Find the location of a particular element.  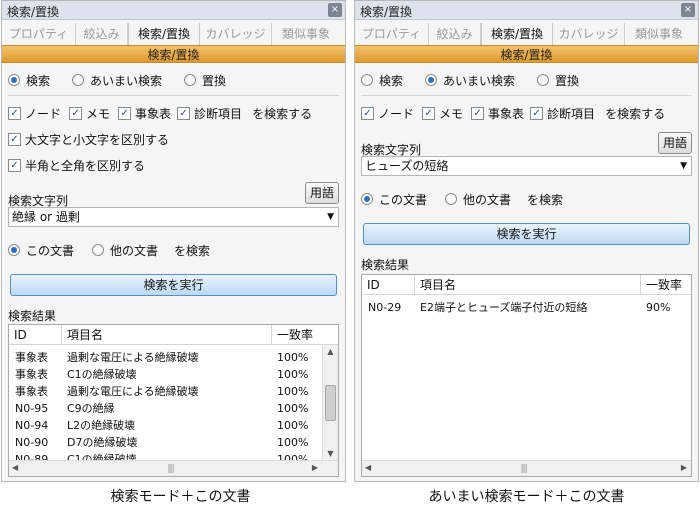

vertical-scrollbar: ▲ ▼ is located at coordinates (330, 402).